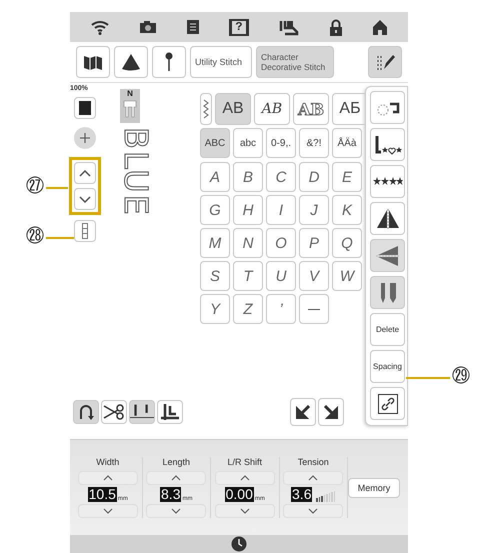 The width and height of the screenshot is (478, 553). What do you see at coordinates (281, 309) in the screenshot?
I see `character-key: ’` at bounding box center [281, 309].